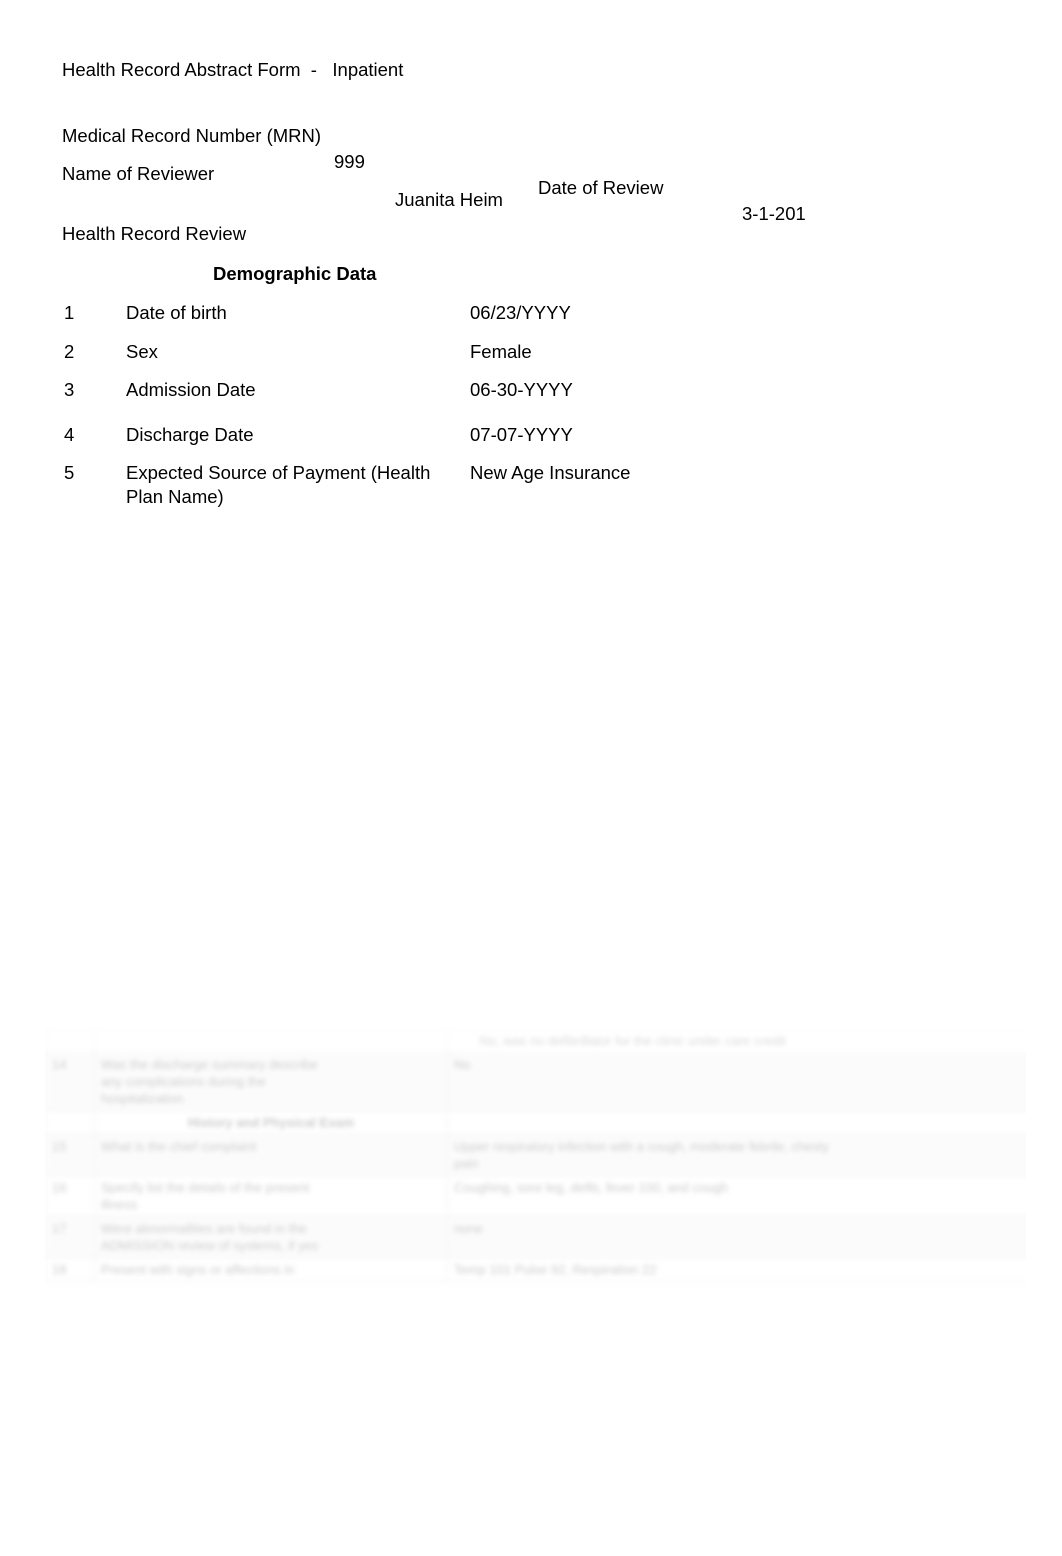  What do you see at coordinates (754, 1122) in the screenshot?
I see `ghost-cell-value` at bounding box center [754, 1122].